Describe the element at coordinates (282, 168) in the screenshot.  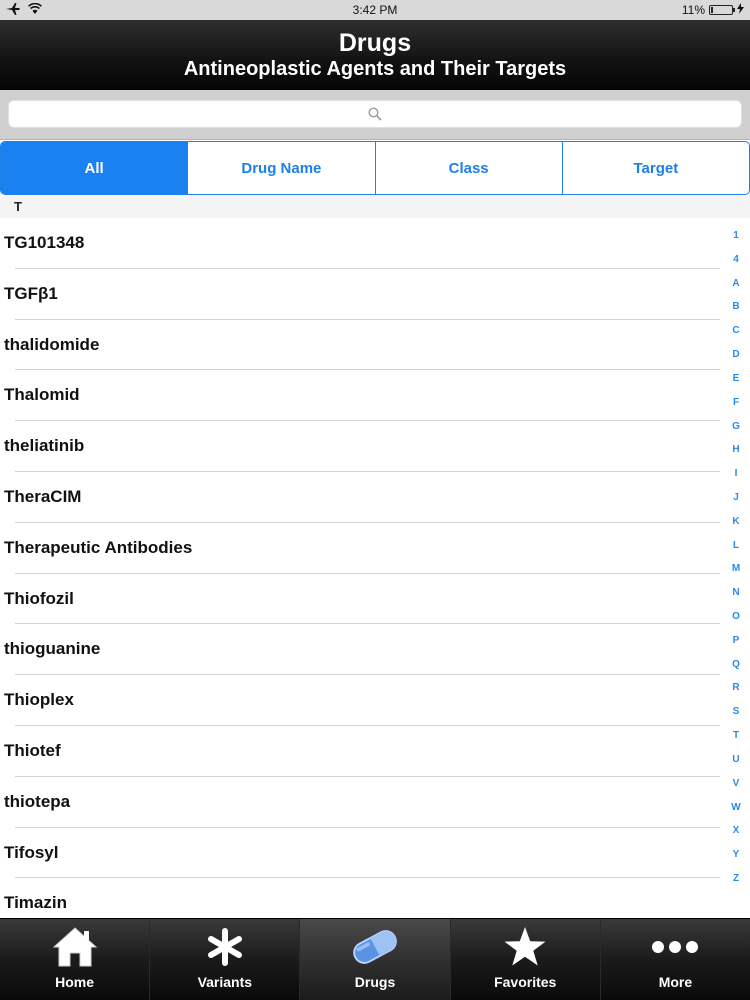
I see `segment-drug-name: Drug Name` at that location.